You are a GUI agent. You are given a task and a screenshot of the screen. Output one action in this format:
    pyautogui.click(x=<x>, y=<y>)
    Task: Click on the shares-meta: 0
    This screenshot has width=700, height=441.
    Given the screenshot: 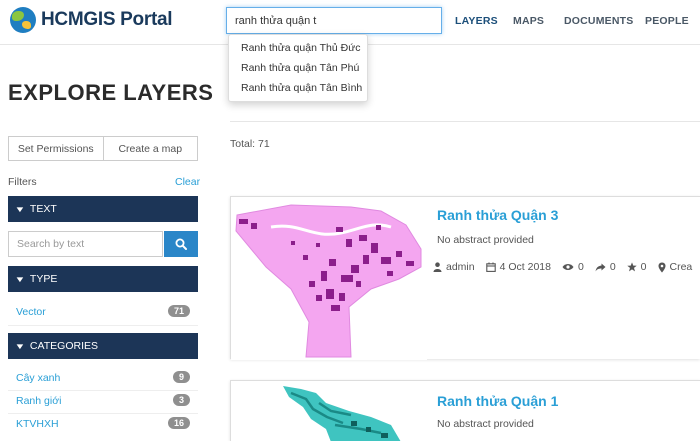 What is the action you would take?
    pyautogui.click(x=605, y=267)
    